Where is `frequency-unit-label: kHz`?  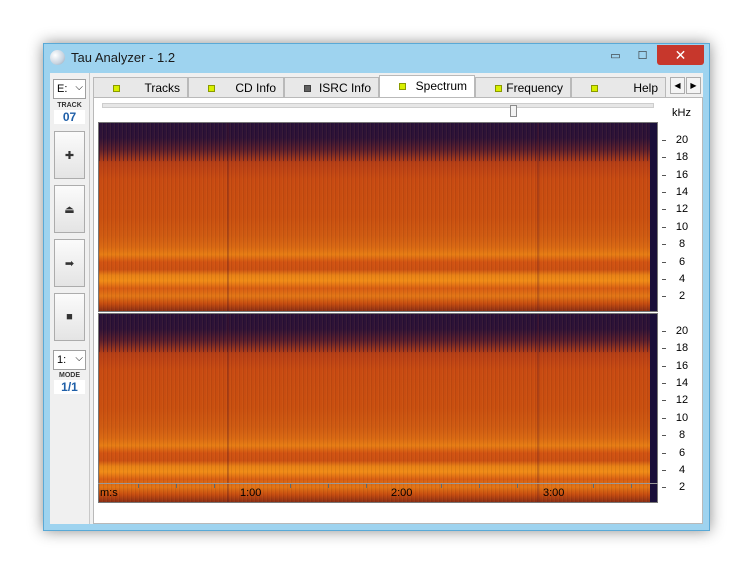
frequency-unit-label: kHz is located at coordinates (681, 113).